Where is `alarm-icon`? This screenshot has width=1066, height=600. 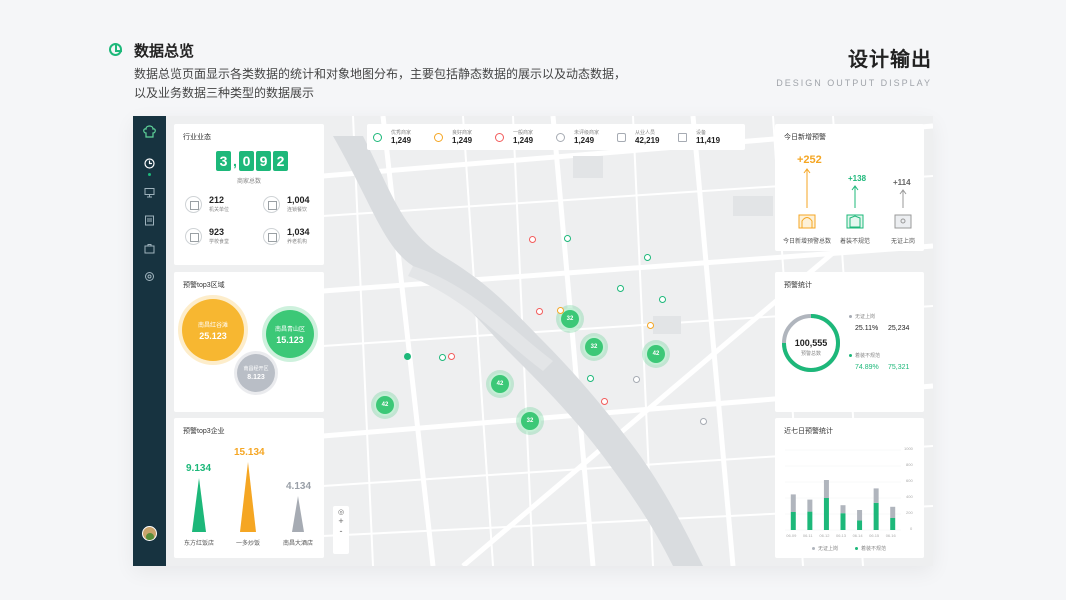
alarm-icon is located at coordinates (807, 221).